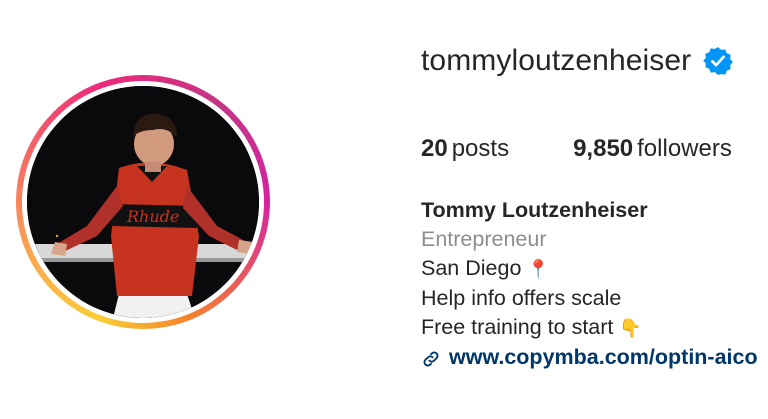 The height and width of the screenshot is (419, 768). I want to click on username-row: tommyloutzenheiser, so click(577, 61).